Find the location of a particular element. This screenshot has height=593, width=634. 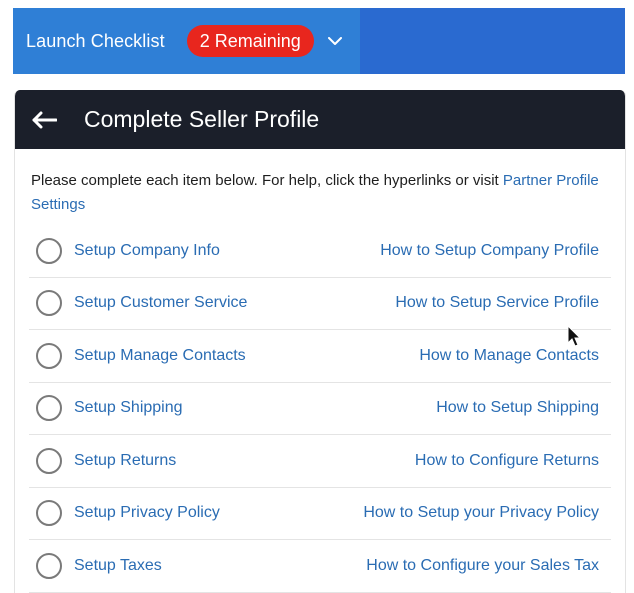

task-link: Setup Shipping is located at coordinates (255, 408).